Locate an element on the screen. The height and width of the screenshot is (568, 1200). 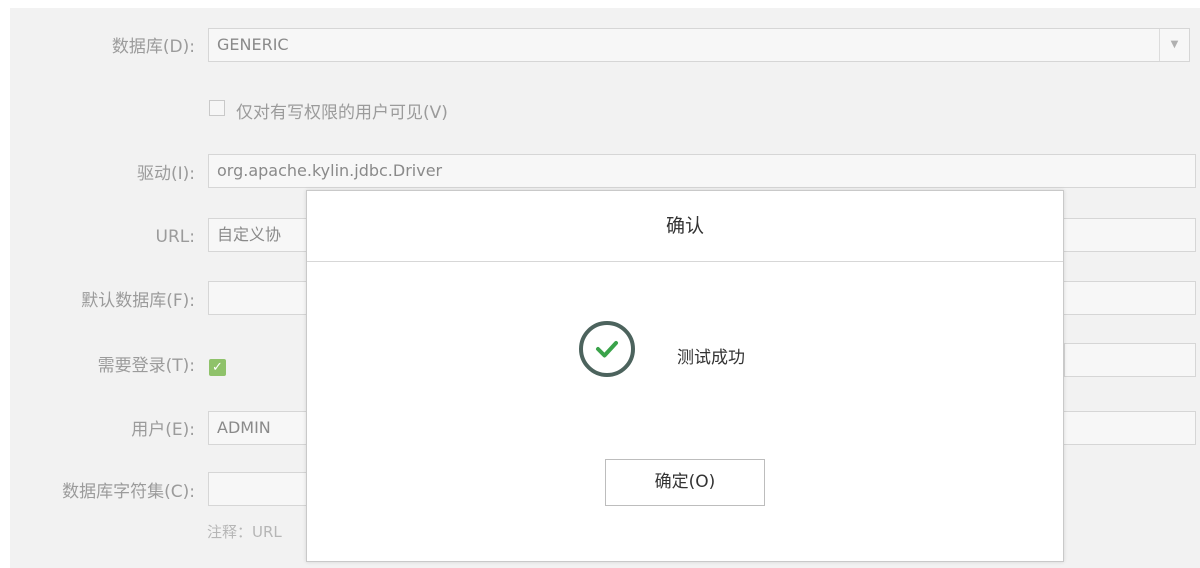
visible-only-label: 仅对有写权限的用户可见(V) is located at coordinates (342, 113).